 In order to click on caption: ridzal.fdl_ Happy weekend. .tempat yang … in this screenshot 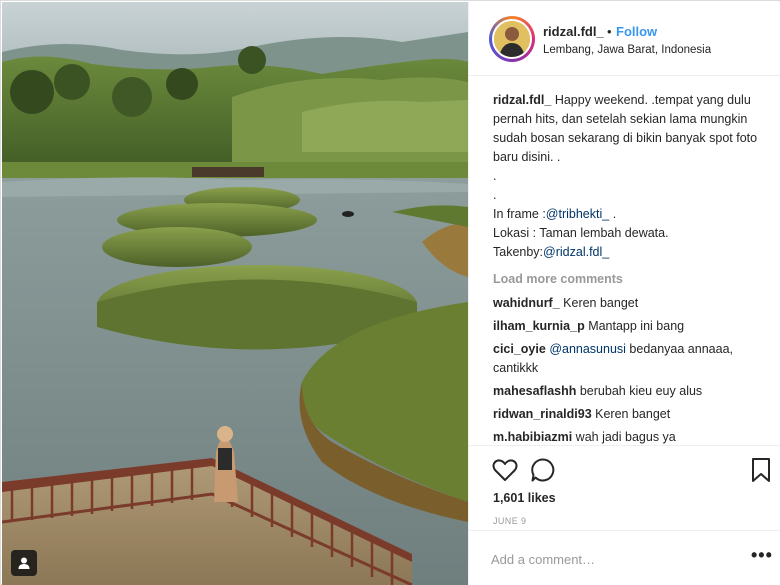, I will do `click(626, 176)`.